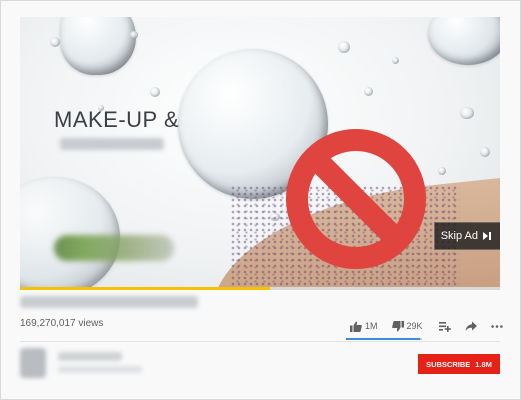 The width and height of the screenshot is (521, 400). What do you see at coordinates (356, 199) in the screenshot?
I see `prohibited-icon` at bounding box center [356, 199].